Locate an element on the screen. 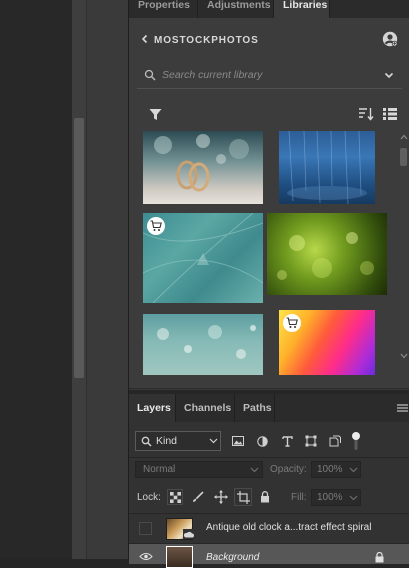 The height and width of the screenshot is (568, 409). lock-artboard-icon is located at coordinates (243, 497).